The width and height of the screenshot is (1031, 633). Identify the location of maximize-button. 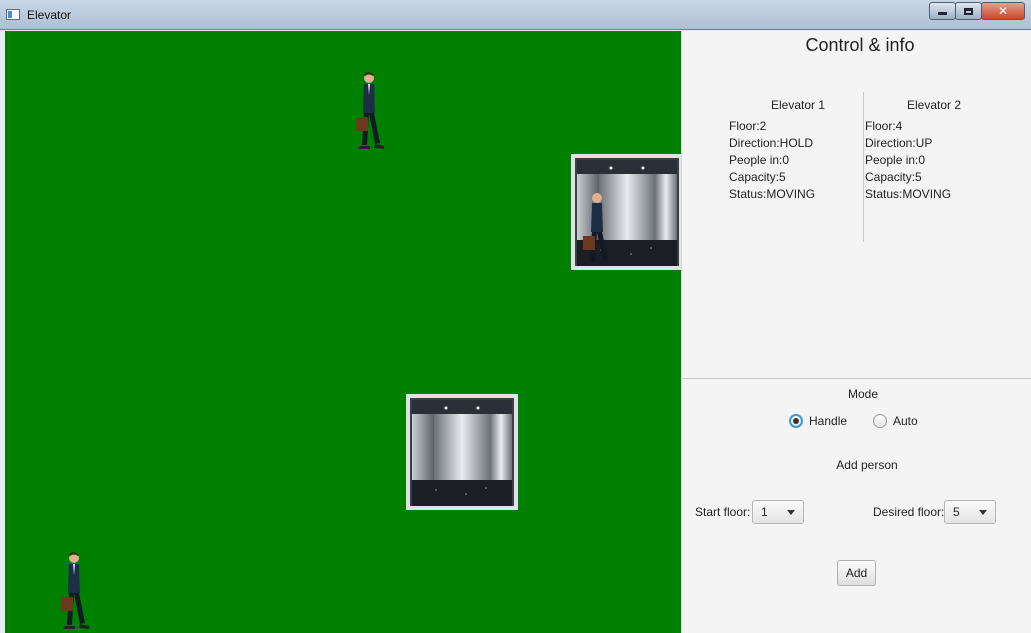
(968, 11).